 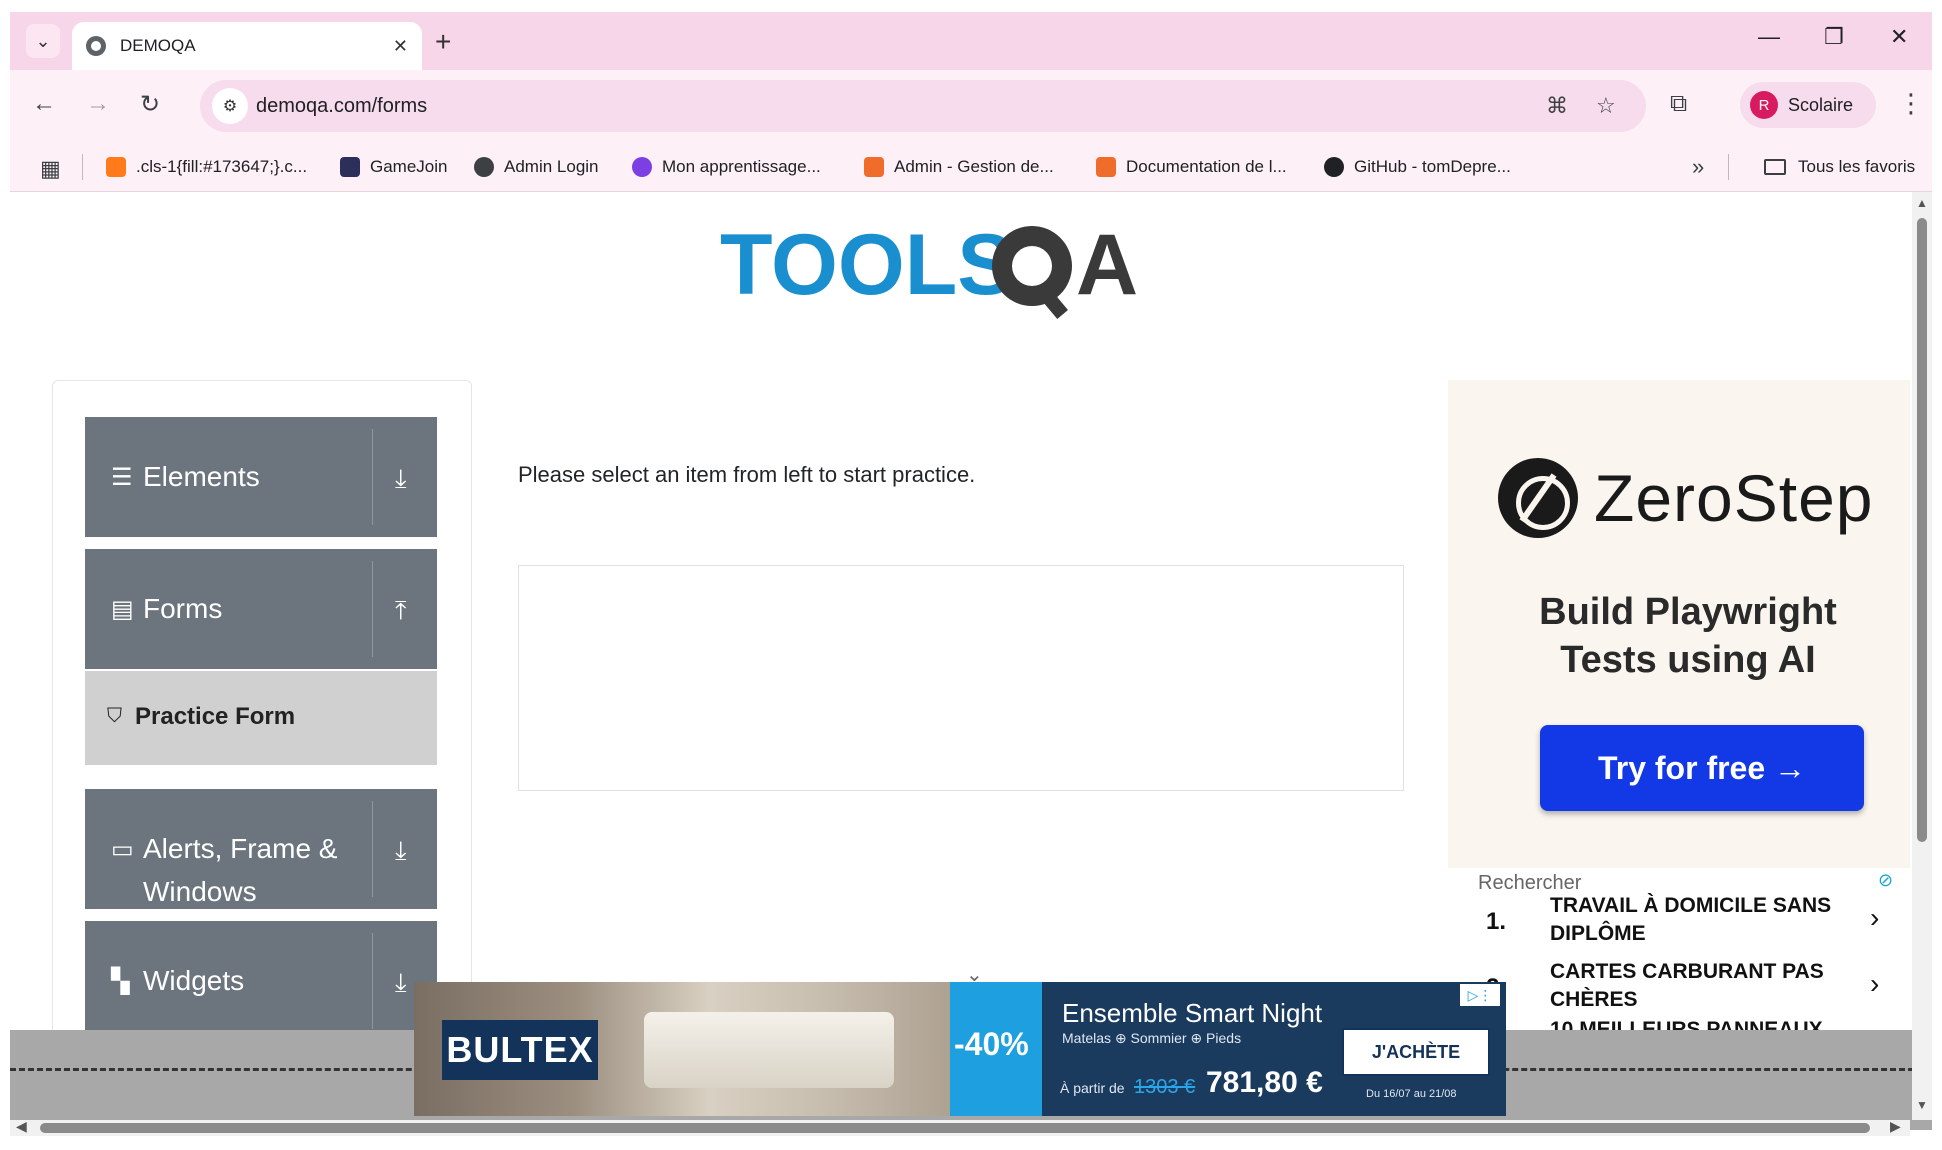 What do you see at coordinates (923, 106) in the screenshot?
I see `address-bar: ⚙ demoqa.com/forms ⌘ ☆` at bounding box center [923, 106].